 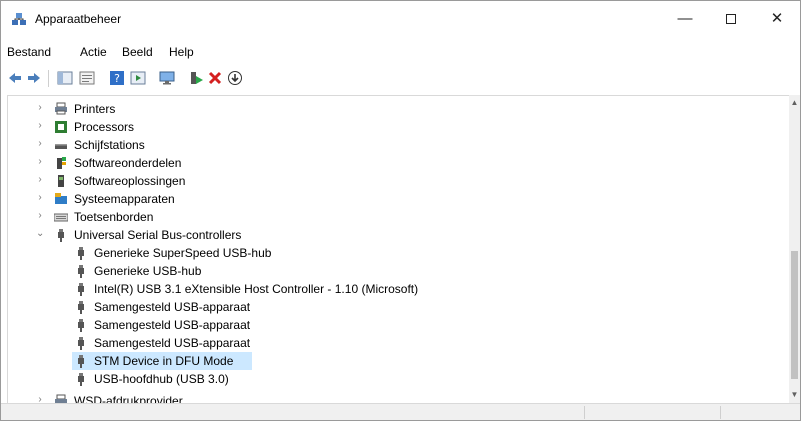 What do you see at coordinates (393, 163) in the screenshot?
I see `tree-category: › Softwareonderdelen` at bounding box center [393, 163].